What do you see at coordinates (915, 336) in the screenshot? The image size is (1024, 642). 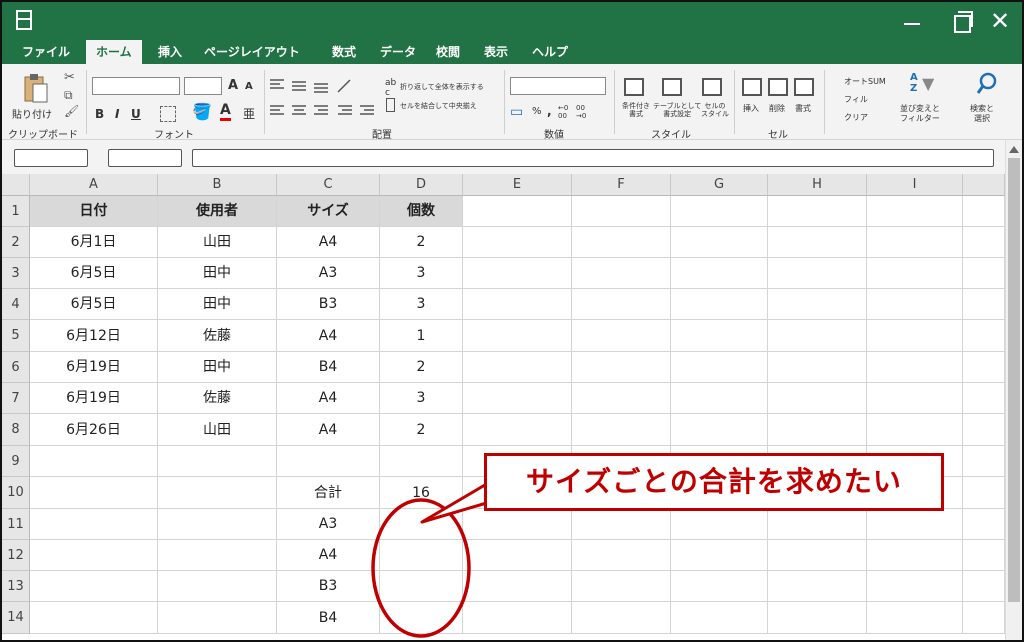 I see `cell-i5` at bounding box center [915, 336].